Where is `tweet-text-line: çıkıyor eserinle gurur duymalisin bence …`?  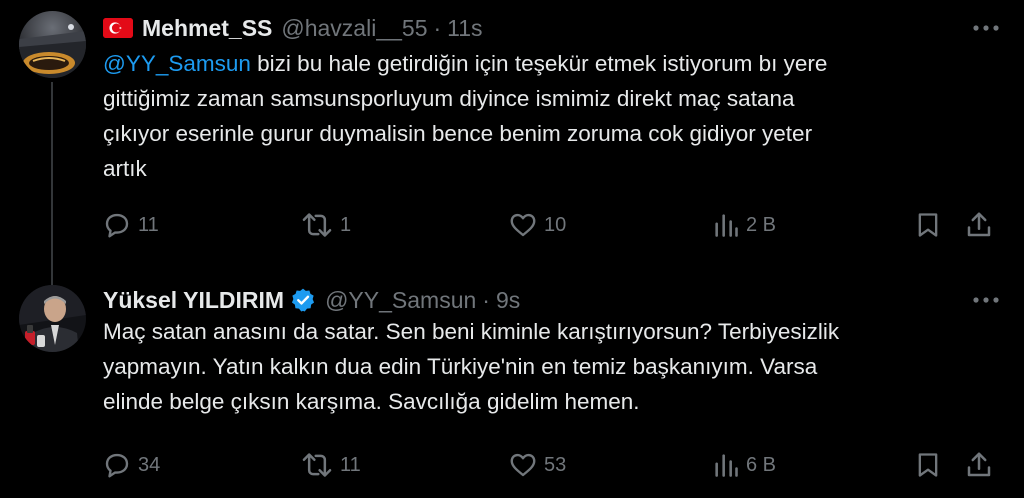
tweet-text-line: çıkıyor eserinle gurur duymalisin bence … is located at coordinates (458, 133).